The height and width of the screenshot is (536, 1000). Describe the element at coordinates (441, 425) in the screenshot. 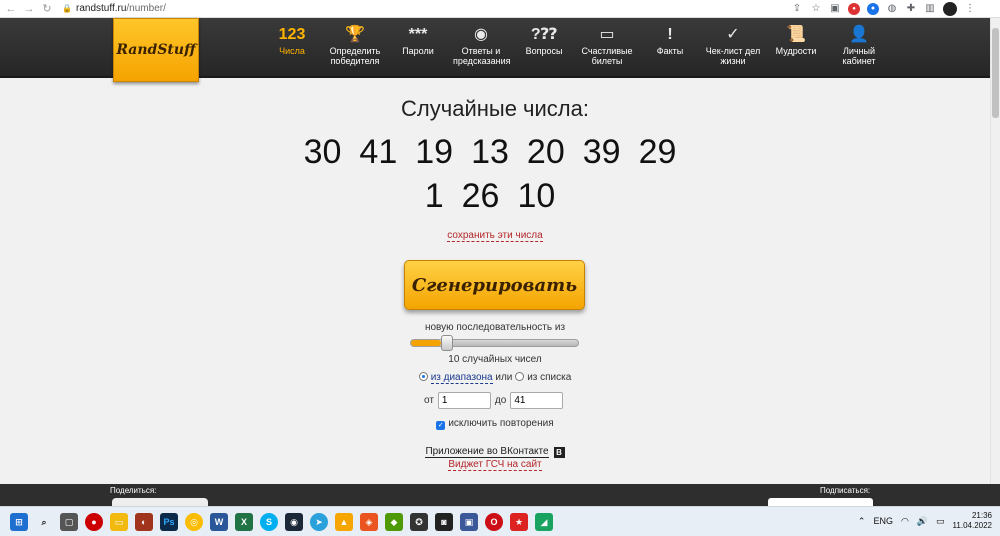

I see `exclude-repeats-checkbox: ✓` at that location.